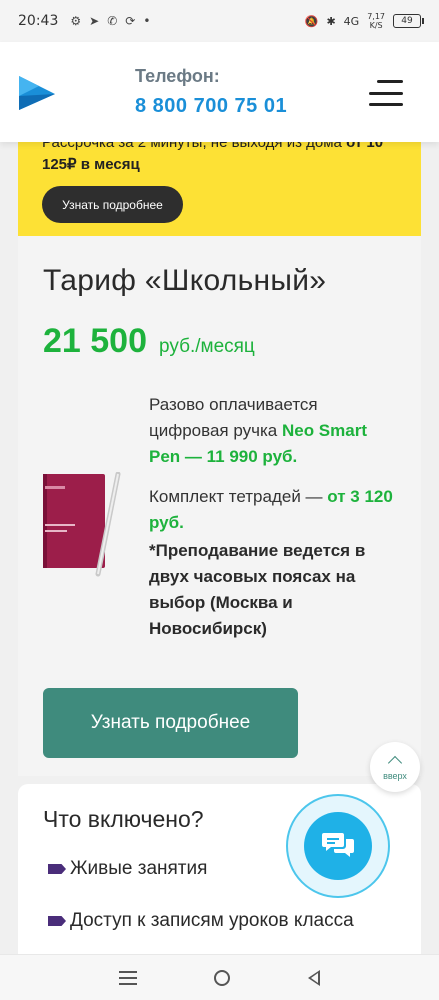 This screenshot has width=439, height=1000. I want to click on network-speed: 7,17 K/S, so click(376, 21).